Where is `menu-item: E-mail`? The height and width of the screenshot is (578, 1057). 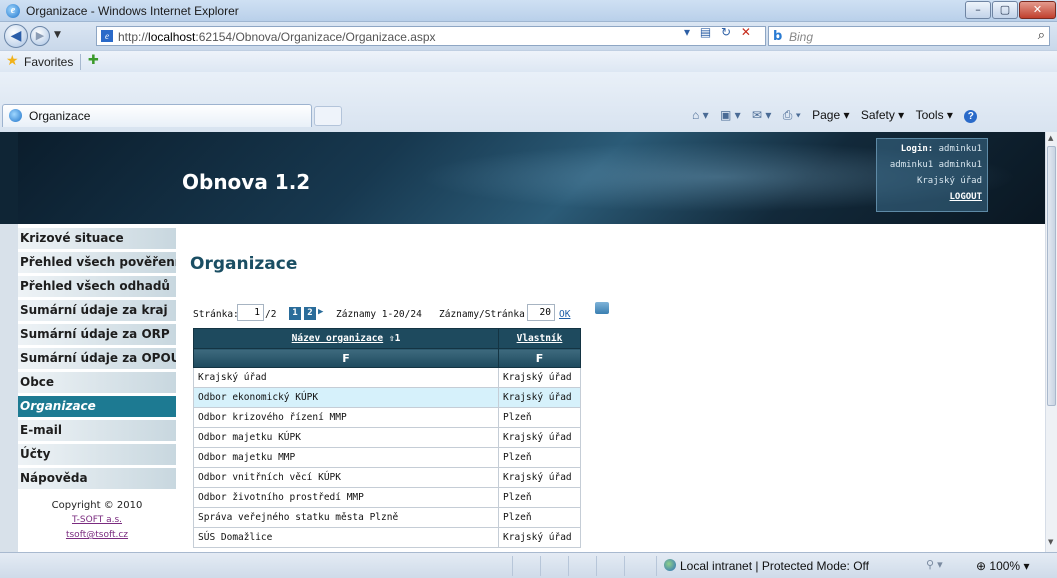 menu-item: E-mail is located at coordinates (97, 431).